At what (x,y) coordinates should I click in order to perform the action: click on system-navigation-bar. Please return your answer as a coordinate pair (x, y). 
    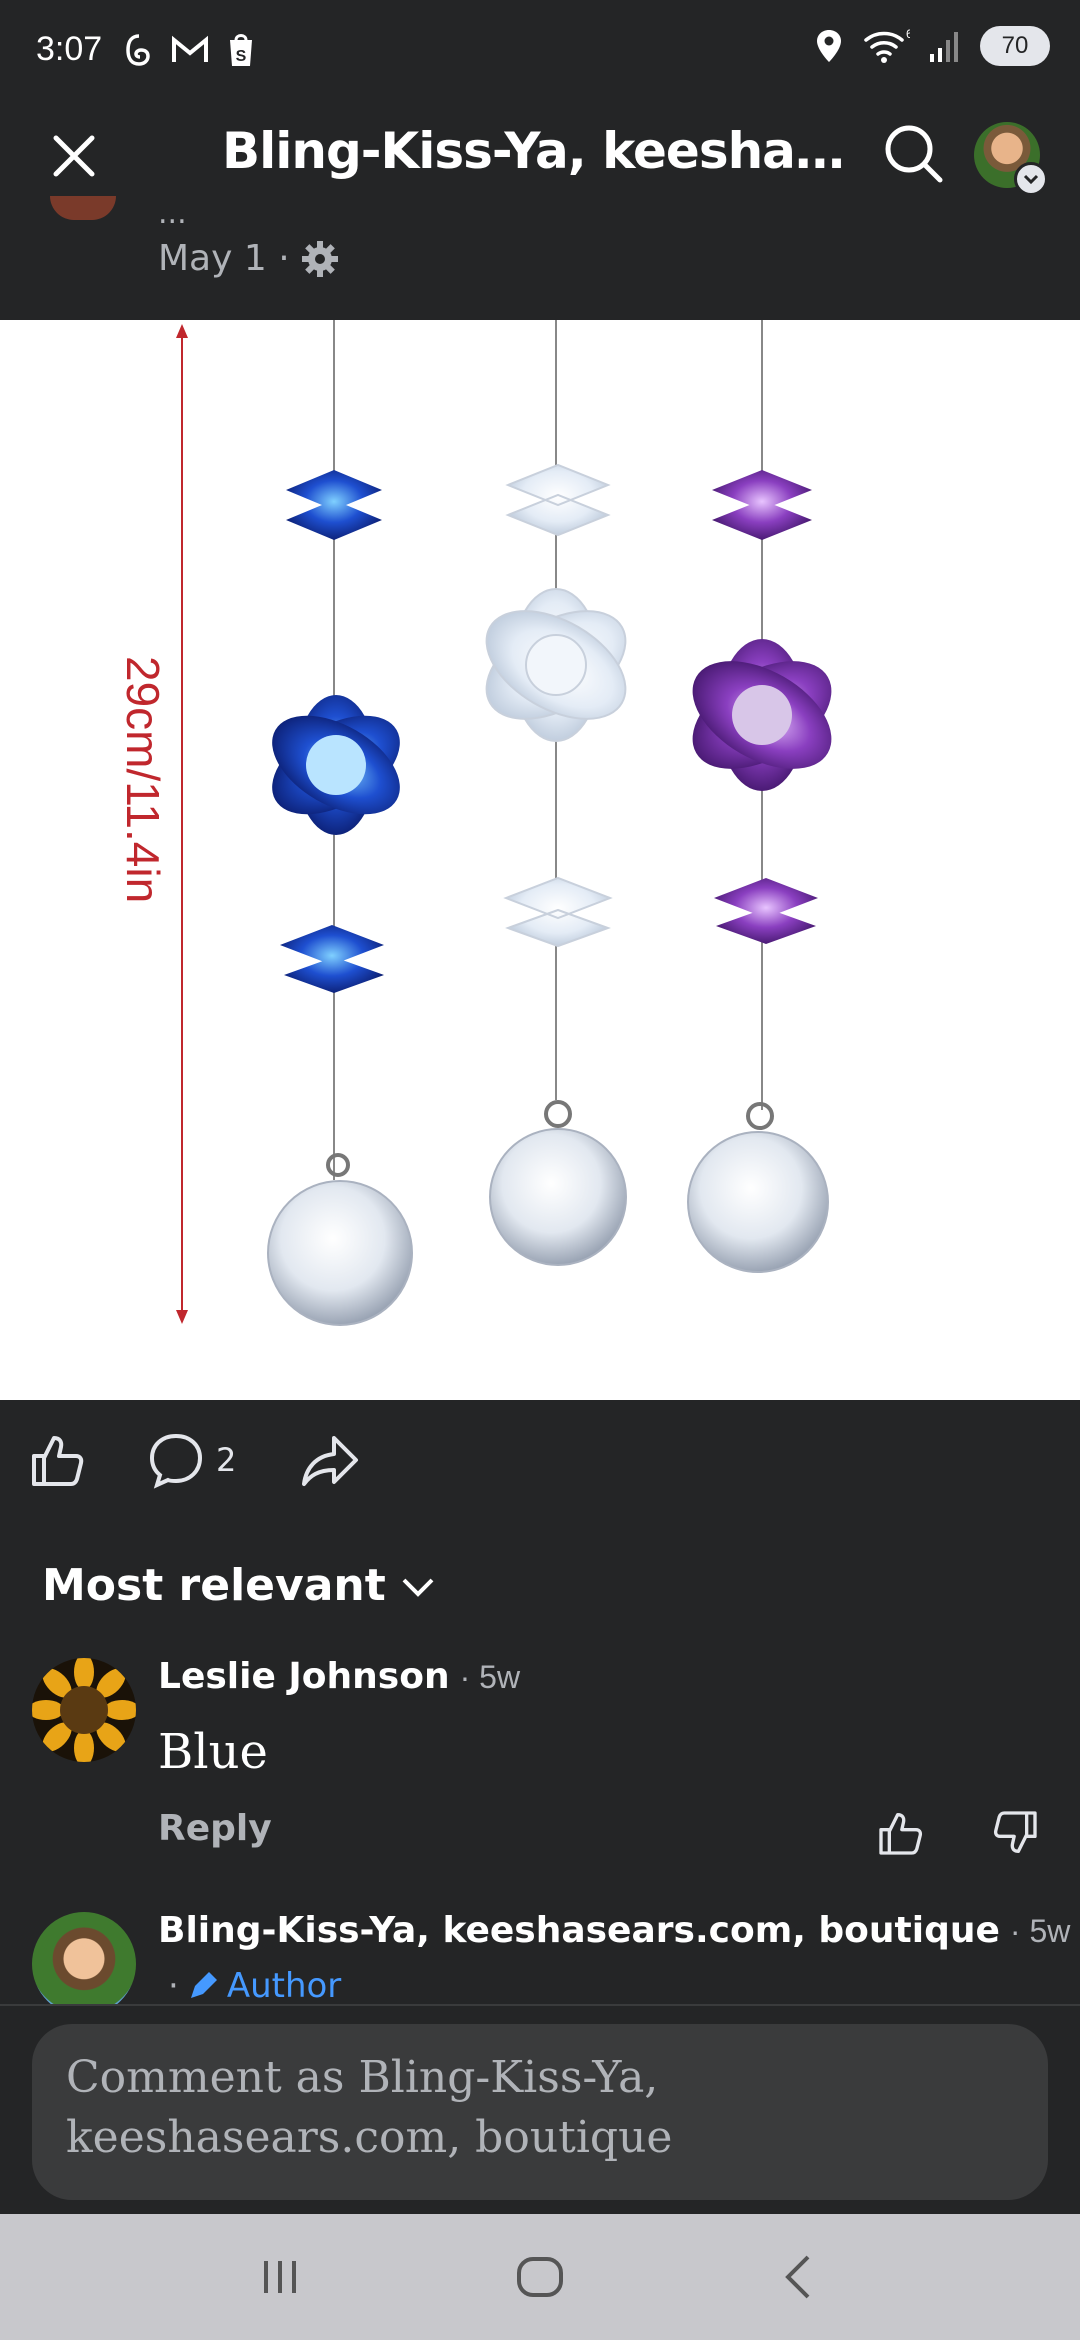
    Looking at the image, I should click on (540, 2277).